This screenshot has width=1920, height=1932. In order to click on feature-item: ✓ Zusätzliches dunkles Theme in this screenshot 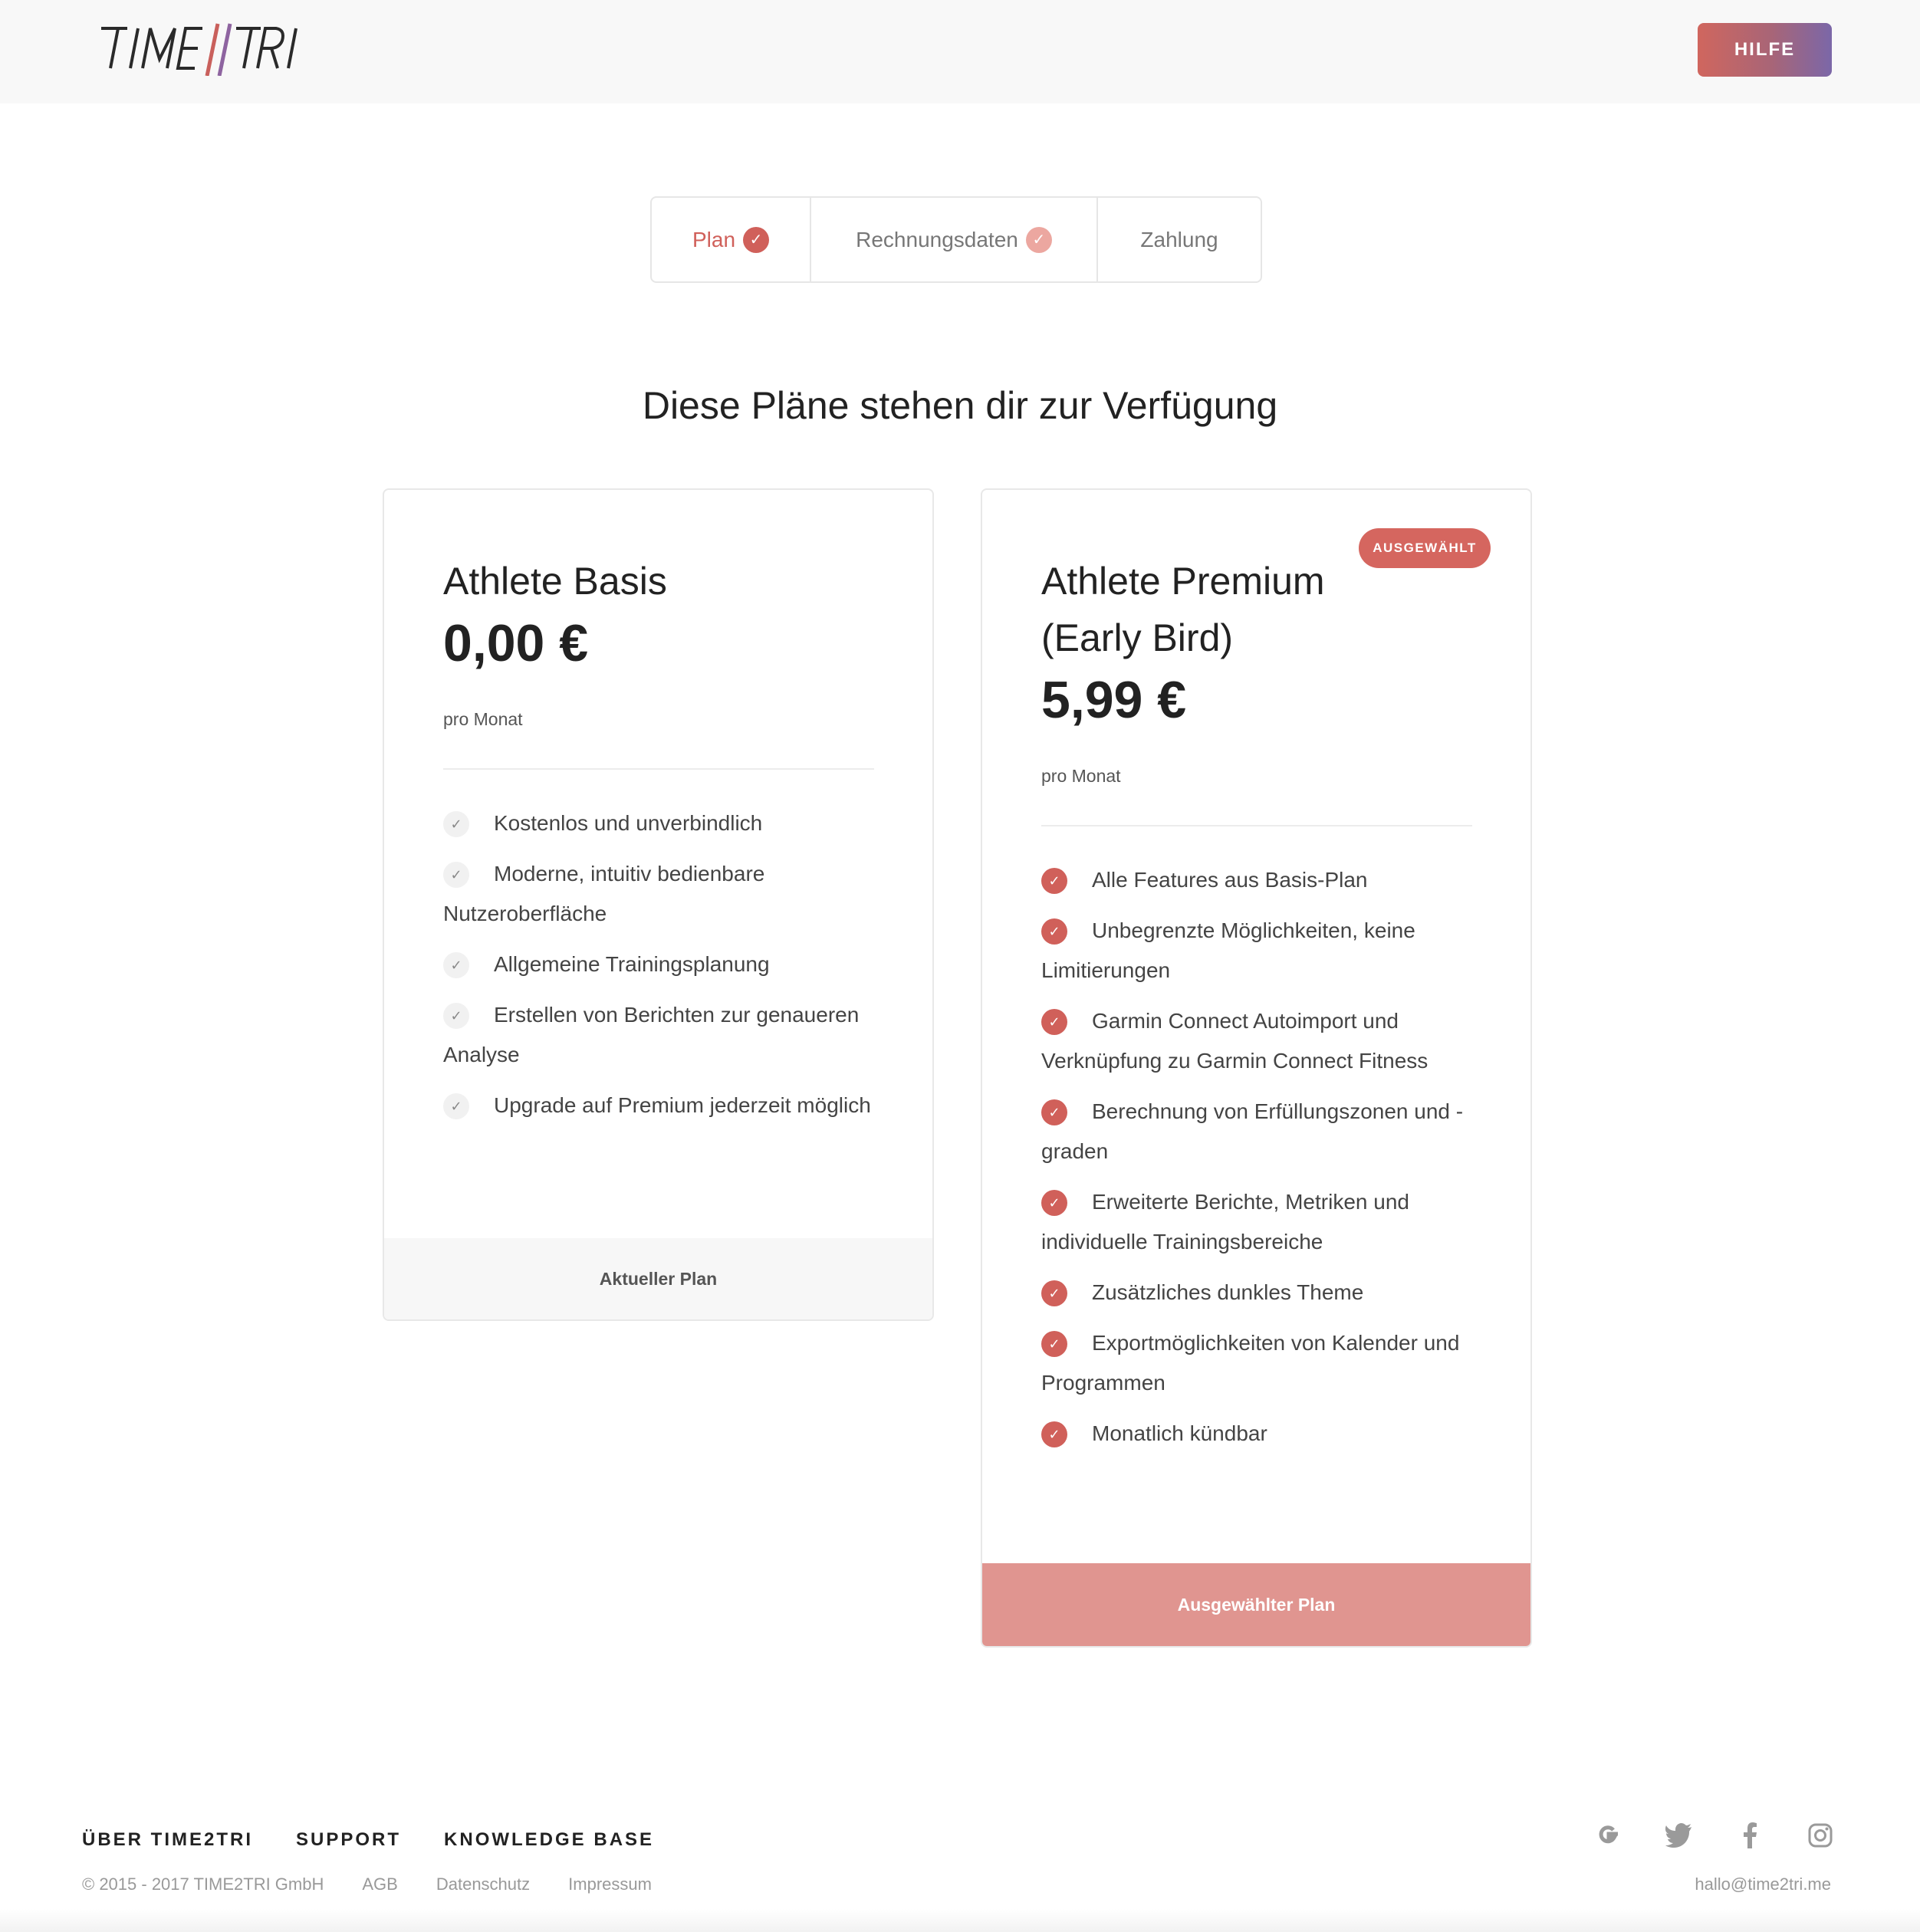, I will do `click(1256, 1293)`.